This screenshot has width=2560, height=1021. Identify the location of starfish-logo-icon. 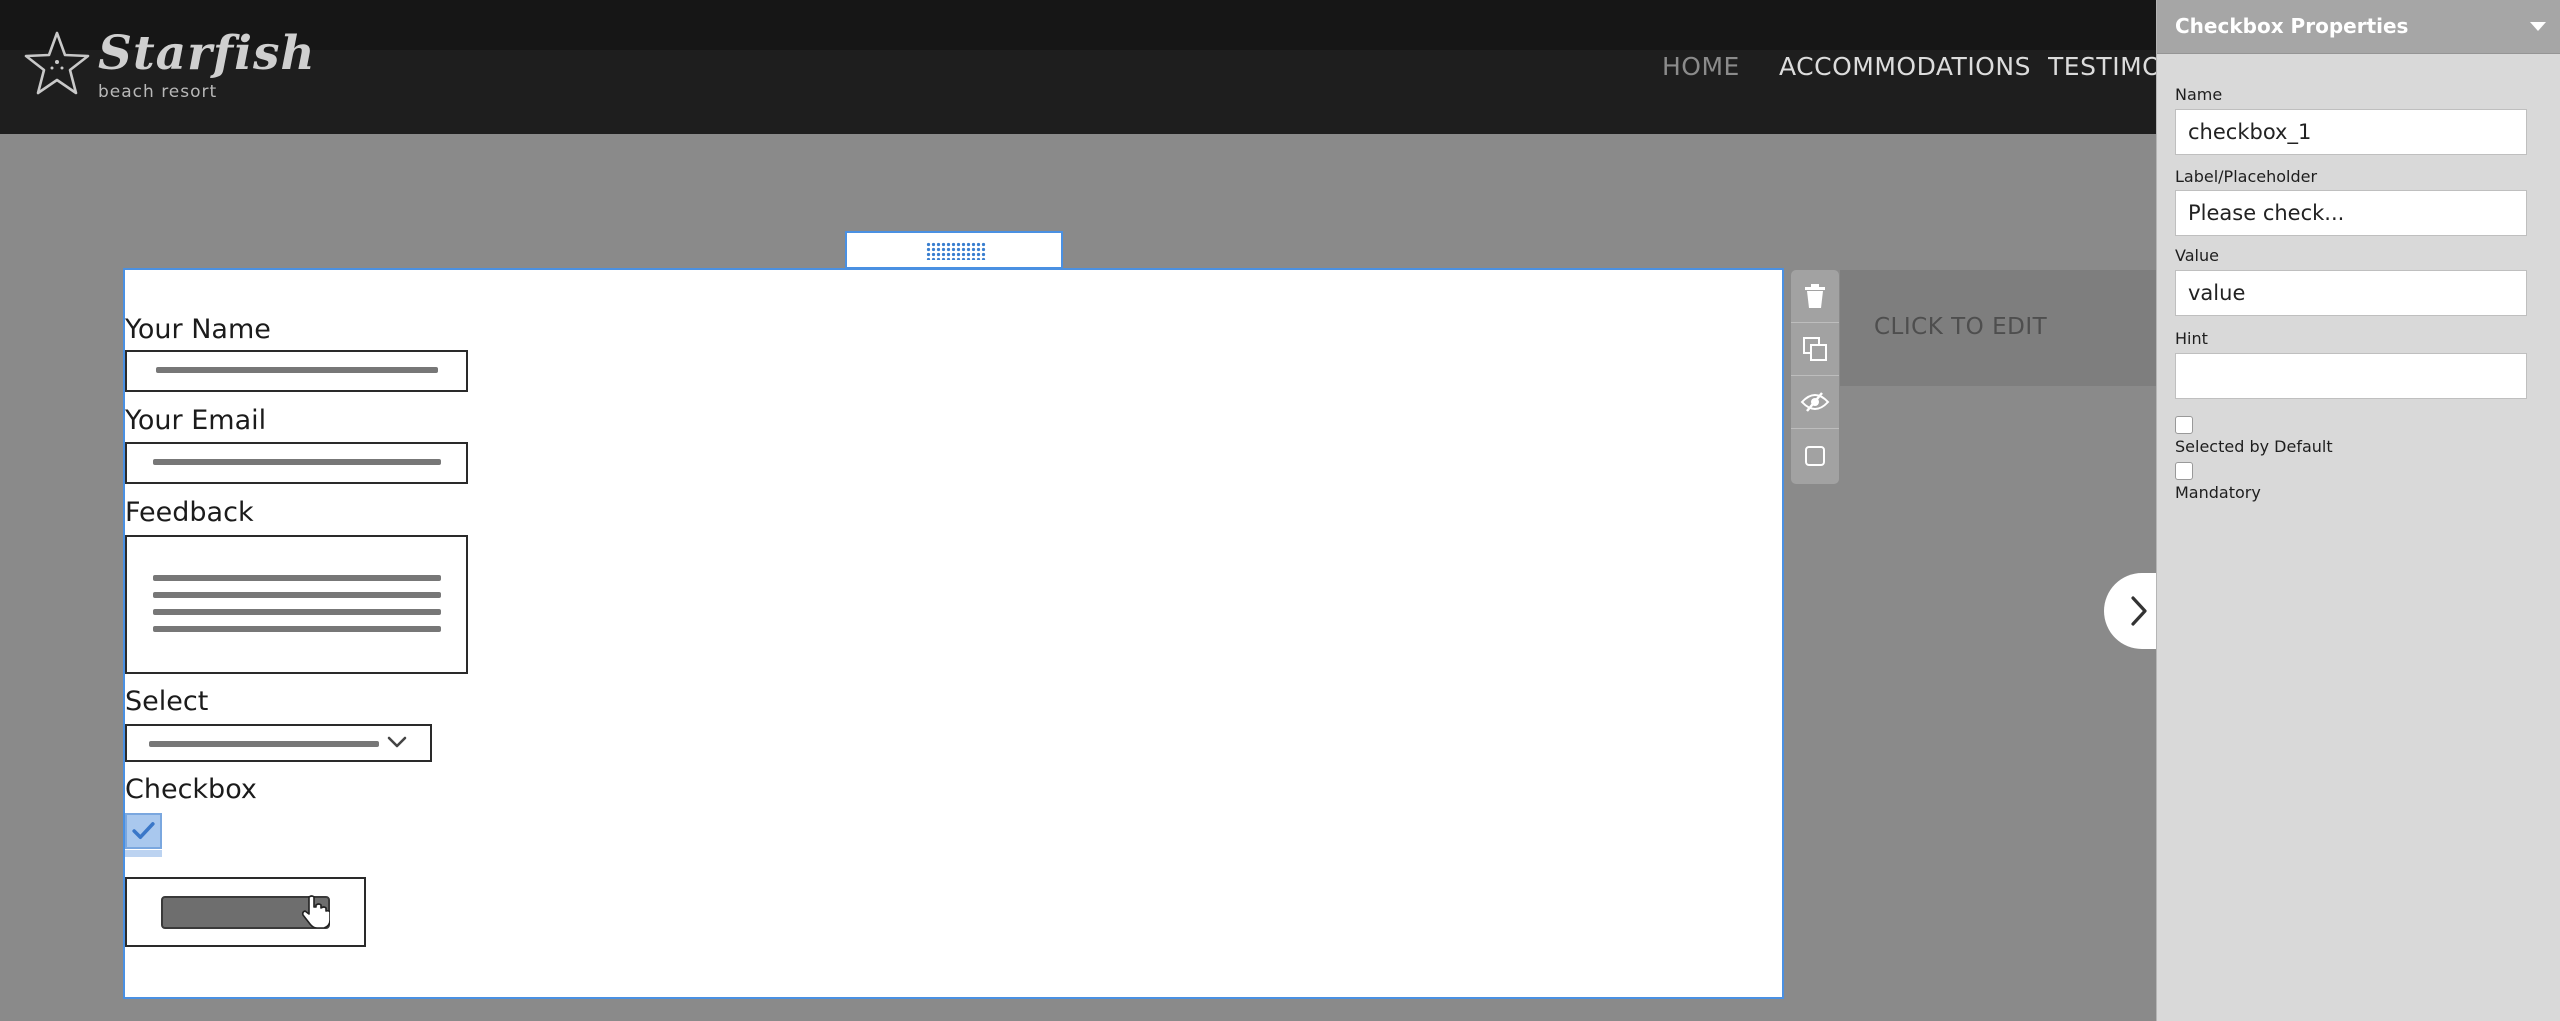
(57, 63).